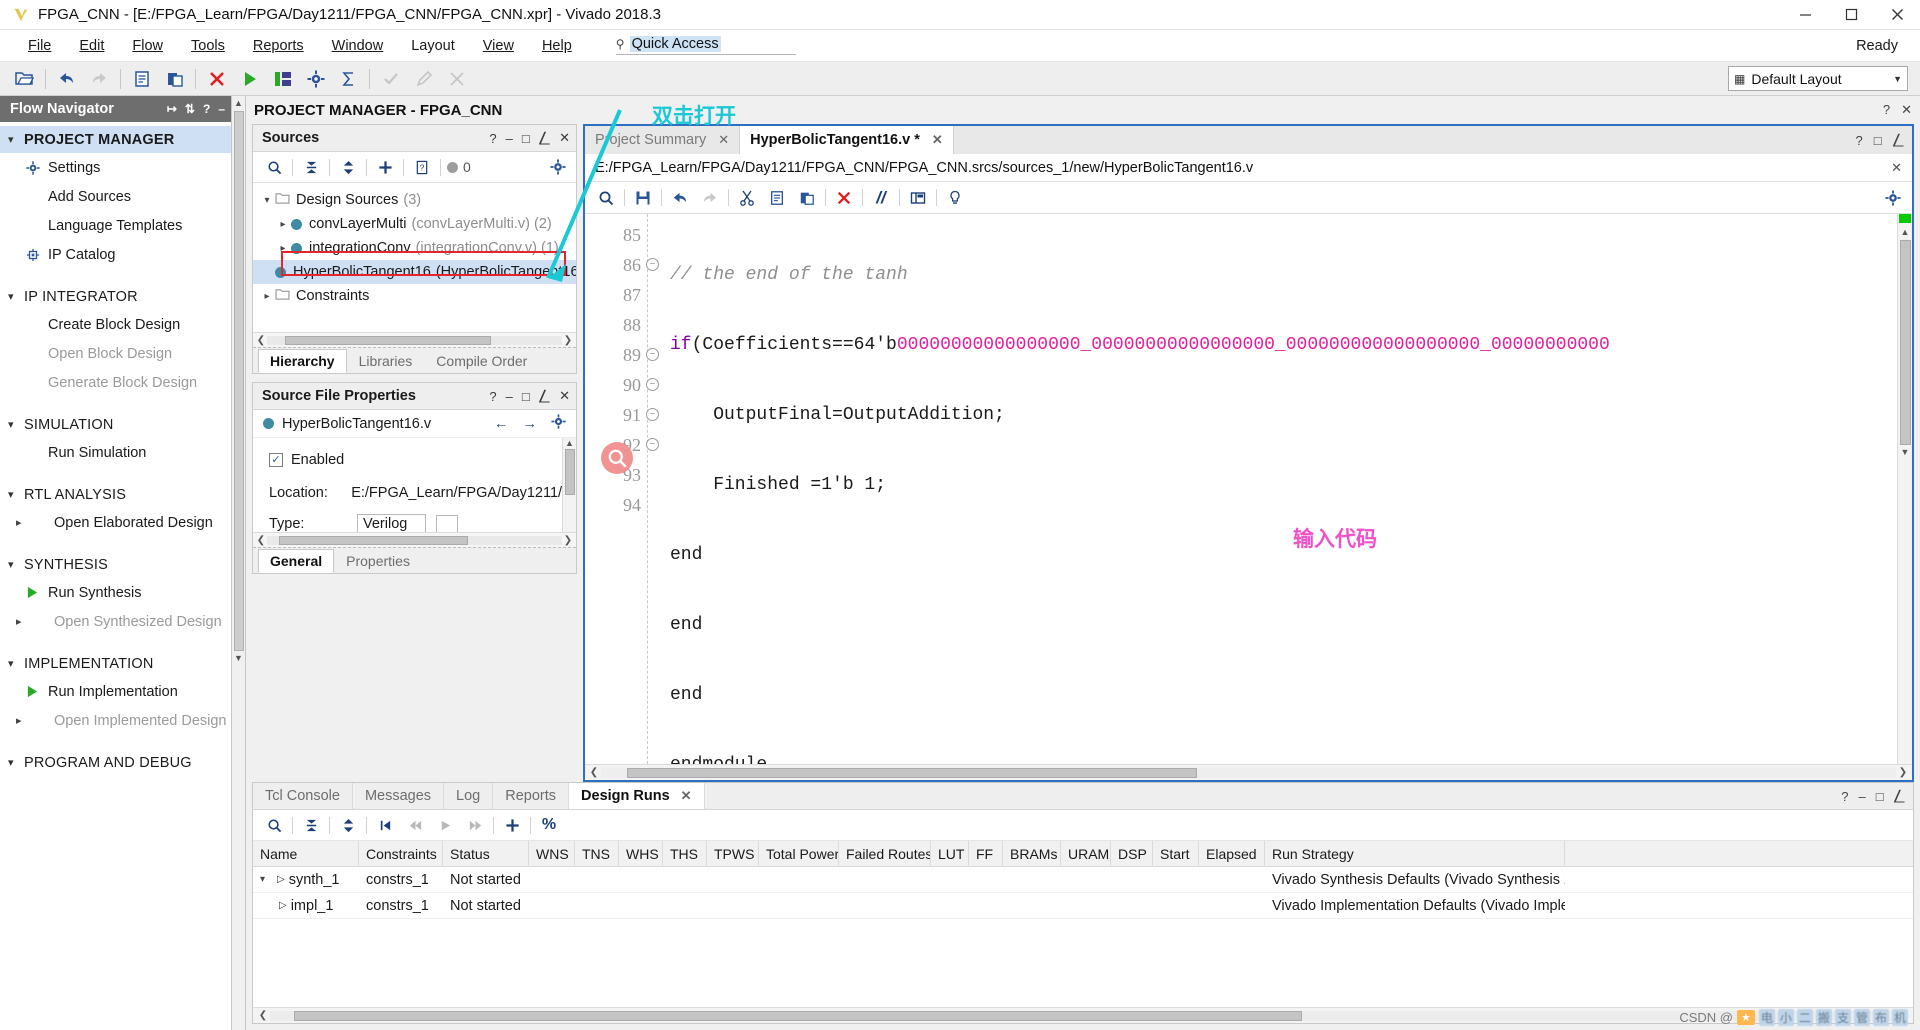 The height and width of the screenshot is (1030, 1920). What do you see at coordinates (115, 691) in the screenshot?
I see `sidebar-item-run-implementation: Run Implementation` at bounding box center [115, 691].